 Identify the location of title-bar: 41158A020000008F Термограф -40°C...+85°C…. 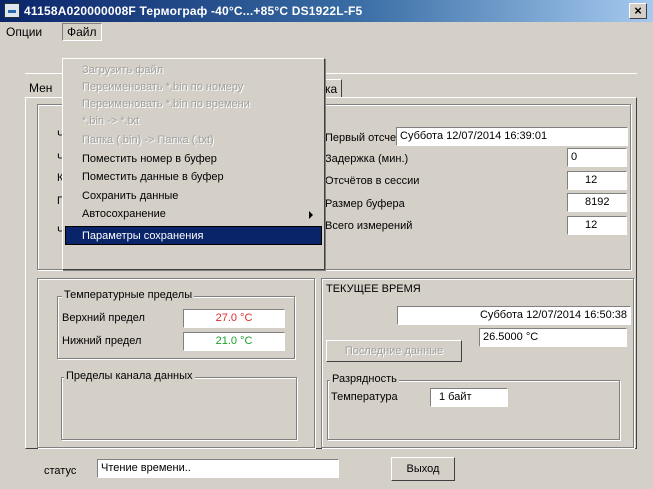
(326, 11).